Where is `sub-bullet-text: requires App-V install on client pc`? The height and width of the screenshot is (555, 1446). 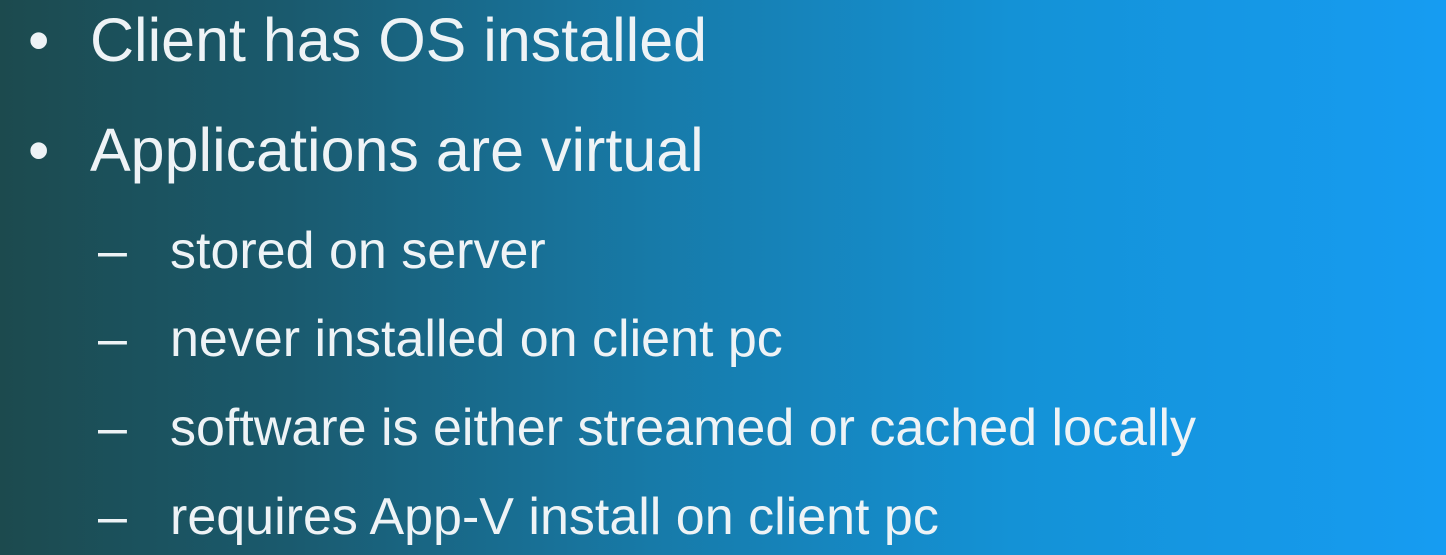 sub-bullet-text: requires App-V install on client pc is located at coordinates (554, 517).